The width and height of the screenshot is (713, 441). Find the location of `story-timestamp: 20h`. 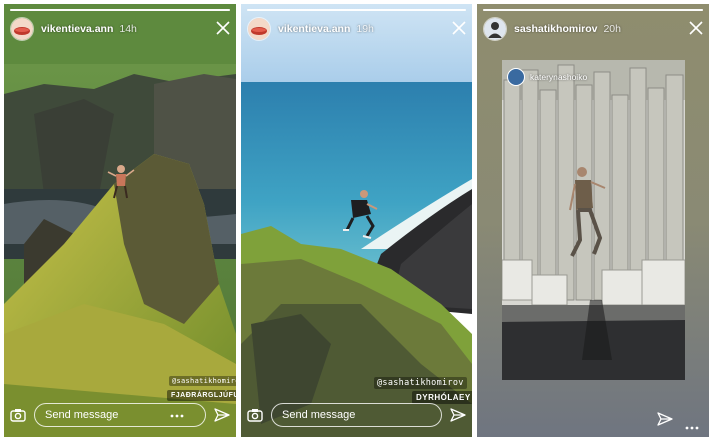

story-timestamp: 20h is located at coordinates (612, 29).